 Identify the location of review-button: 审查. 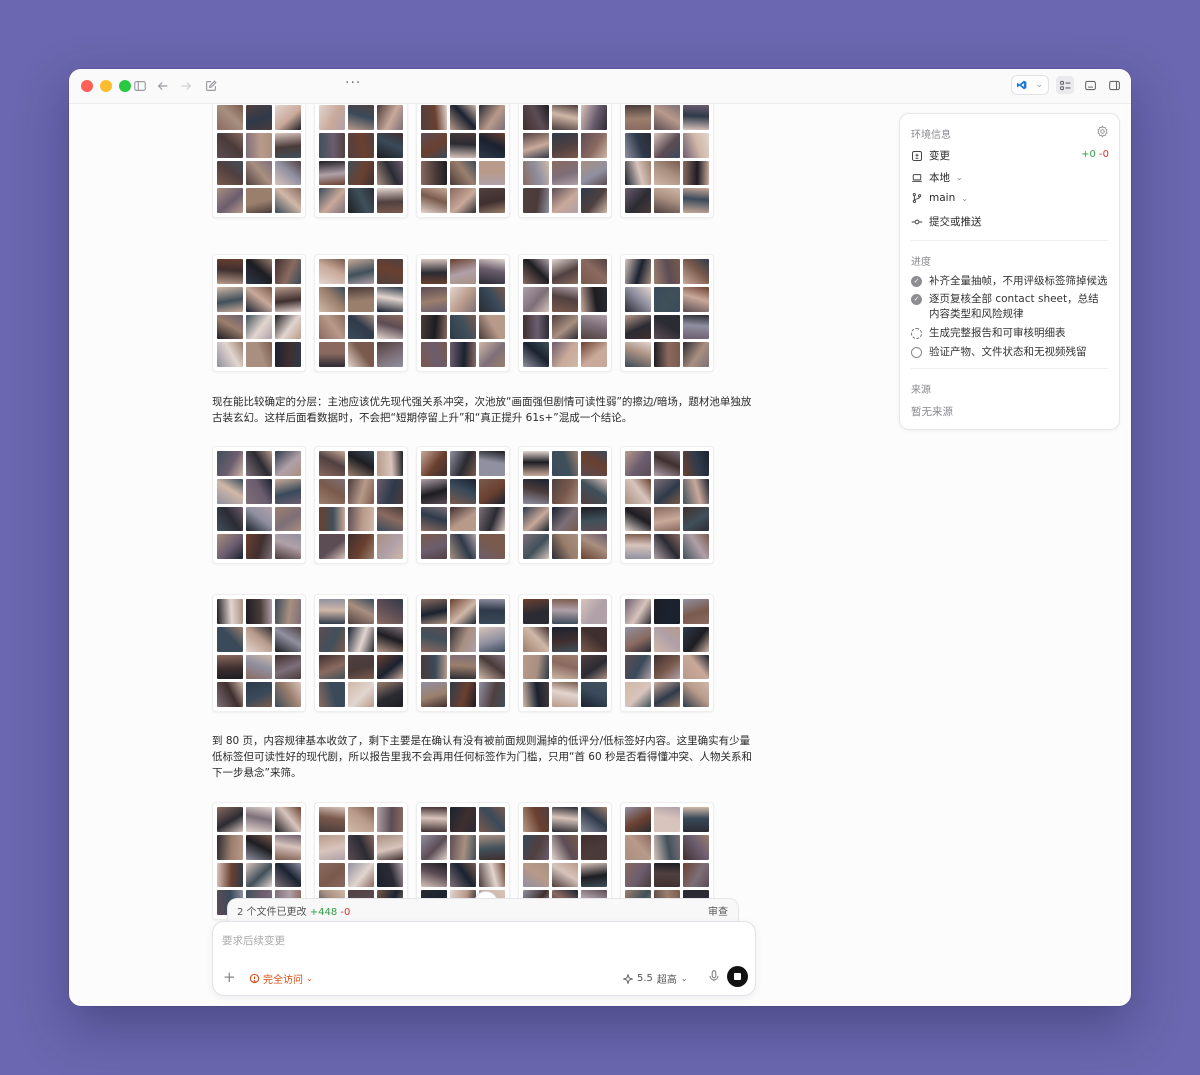
(718, 910).